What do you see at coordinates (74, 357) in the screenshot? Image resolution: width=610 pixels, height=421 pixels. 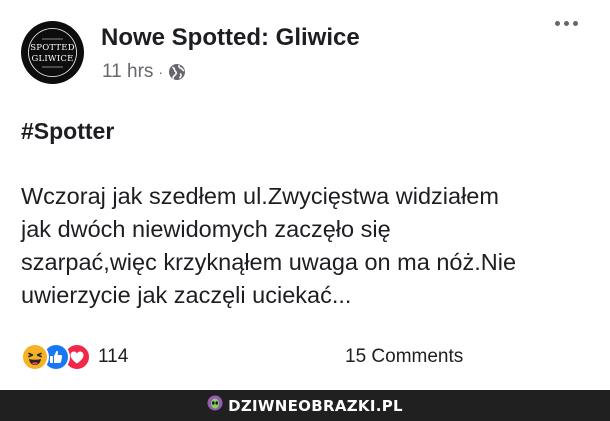 I see `reactions-summary: 114` at bounding box center [74, 357].